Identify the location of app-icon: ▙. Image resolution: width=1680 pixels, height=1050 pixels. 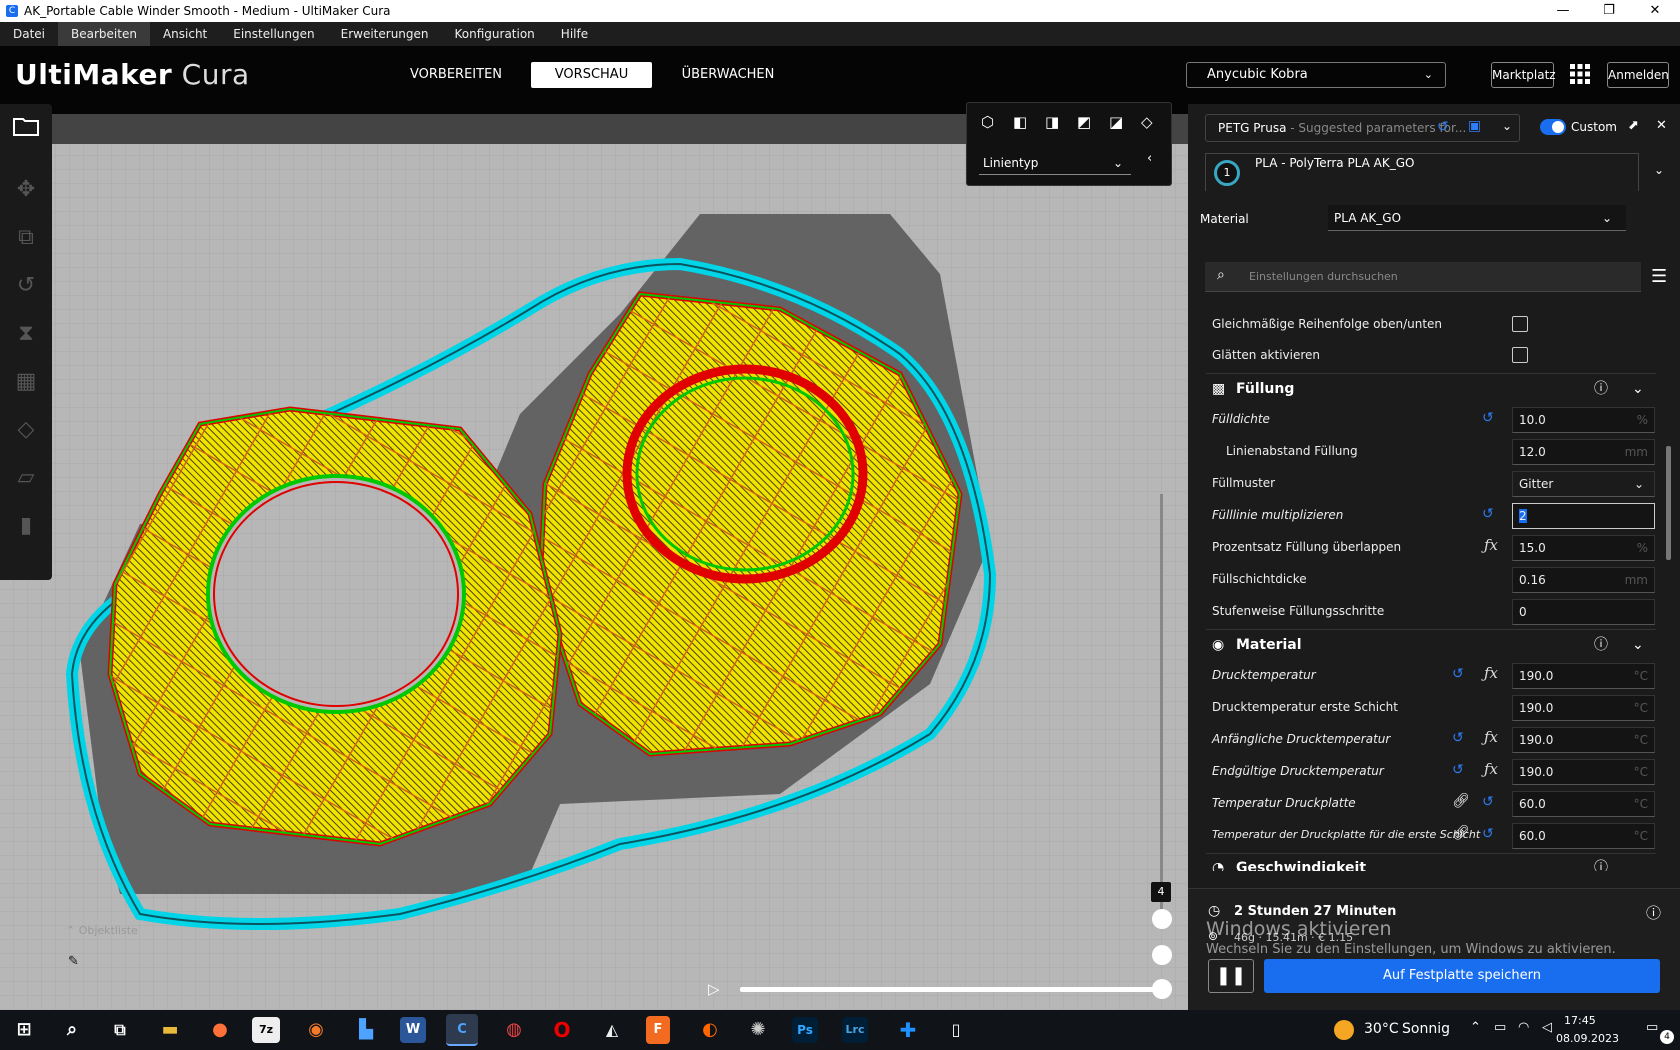
(366, 1030).